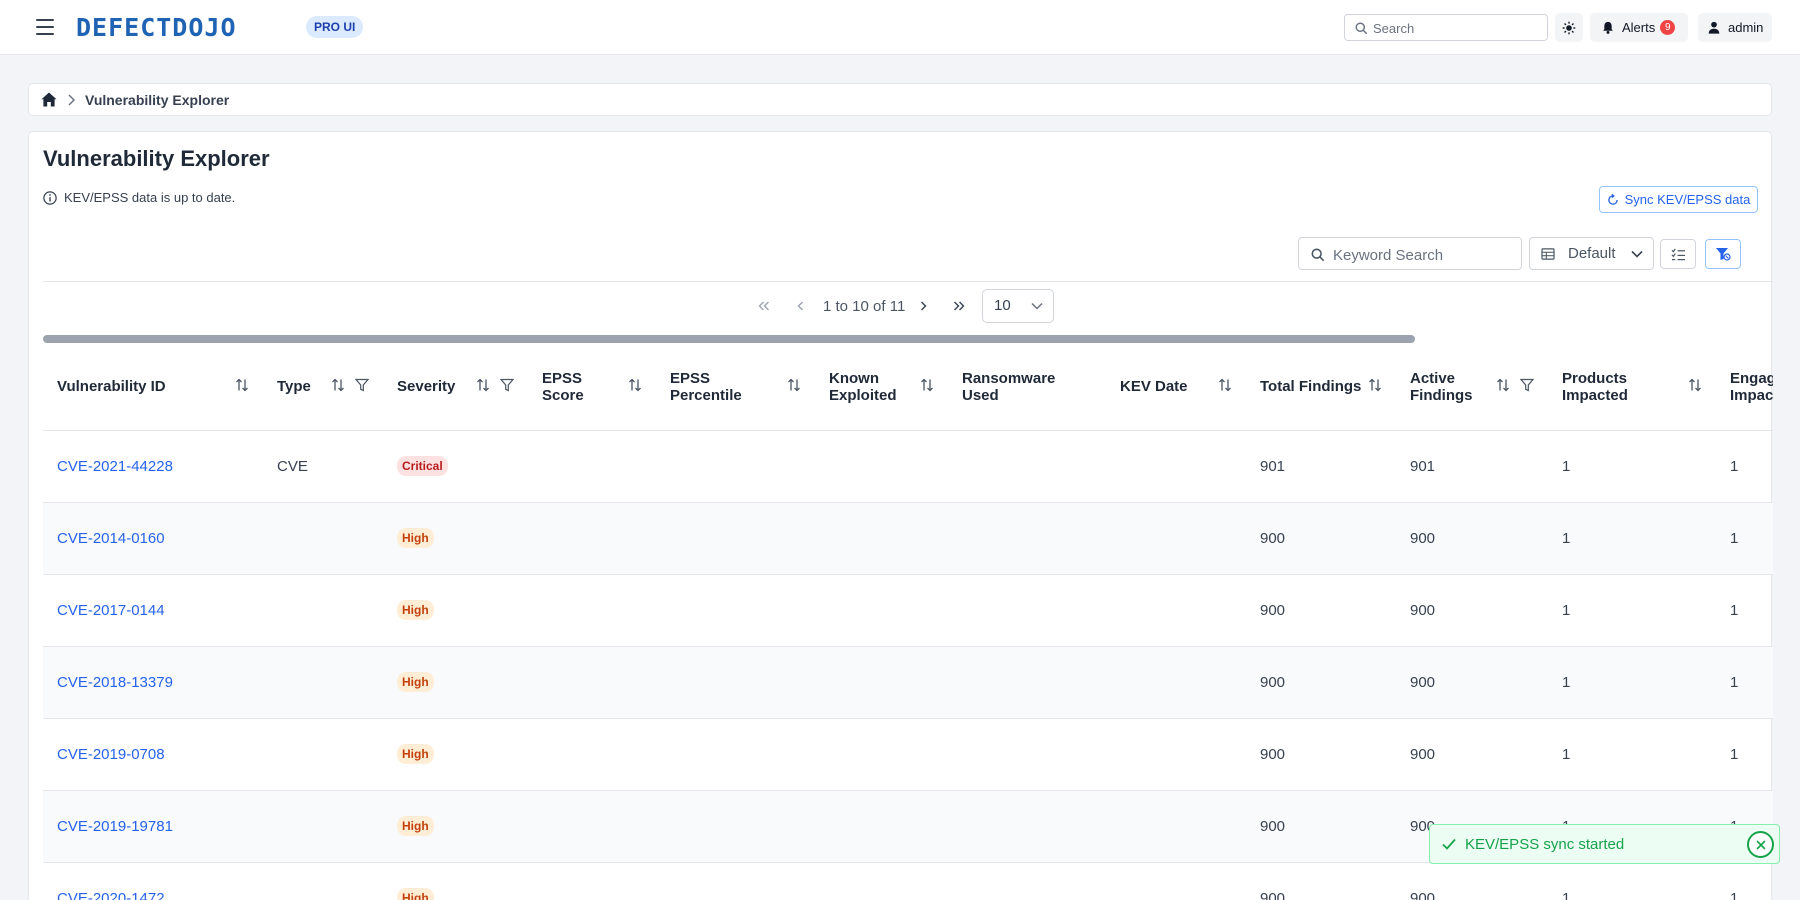 The width and height of the screenshot is (1800, 900). Describe the element at coordinates (1639, 27) in the screenshot. I see `alerts-button: Alerts 9` at that location.